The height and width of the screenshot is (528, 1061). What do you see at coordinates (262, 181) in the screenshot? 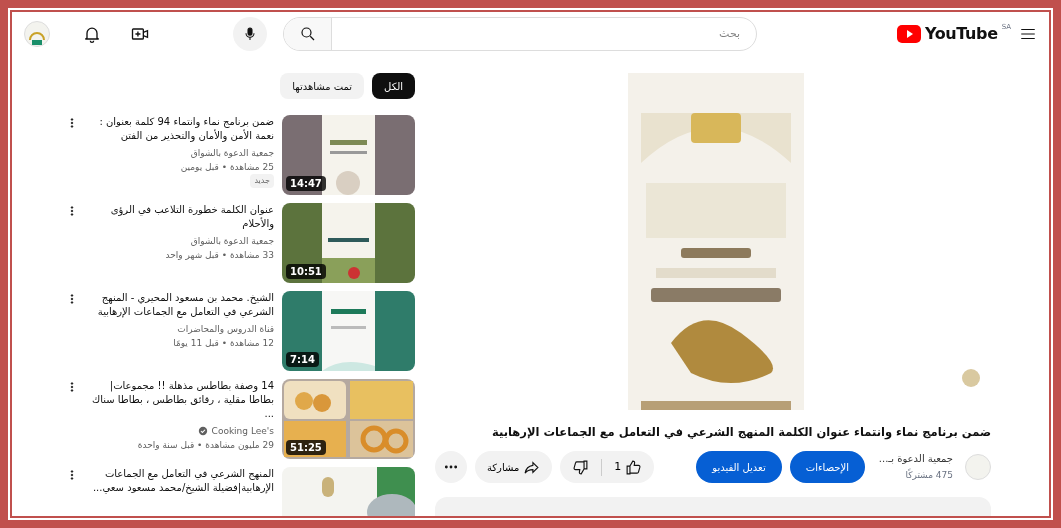
I see `new-badge: جديد` at bounding box center [262, 181].